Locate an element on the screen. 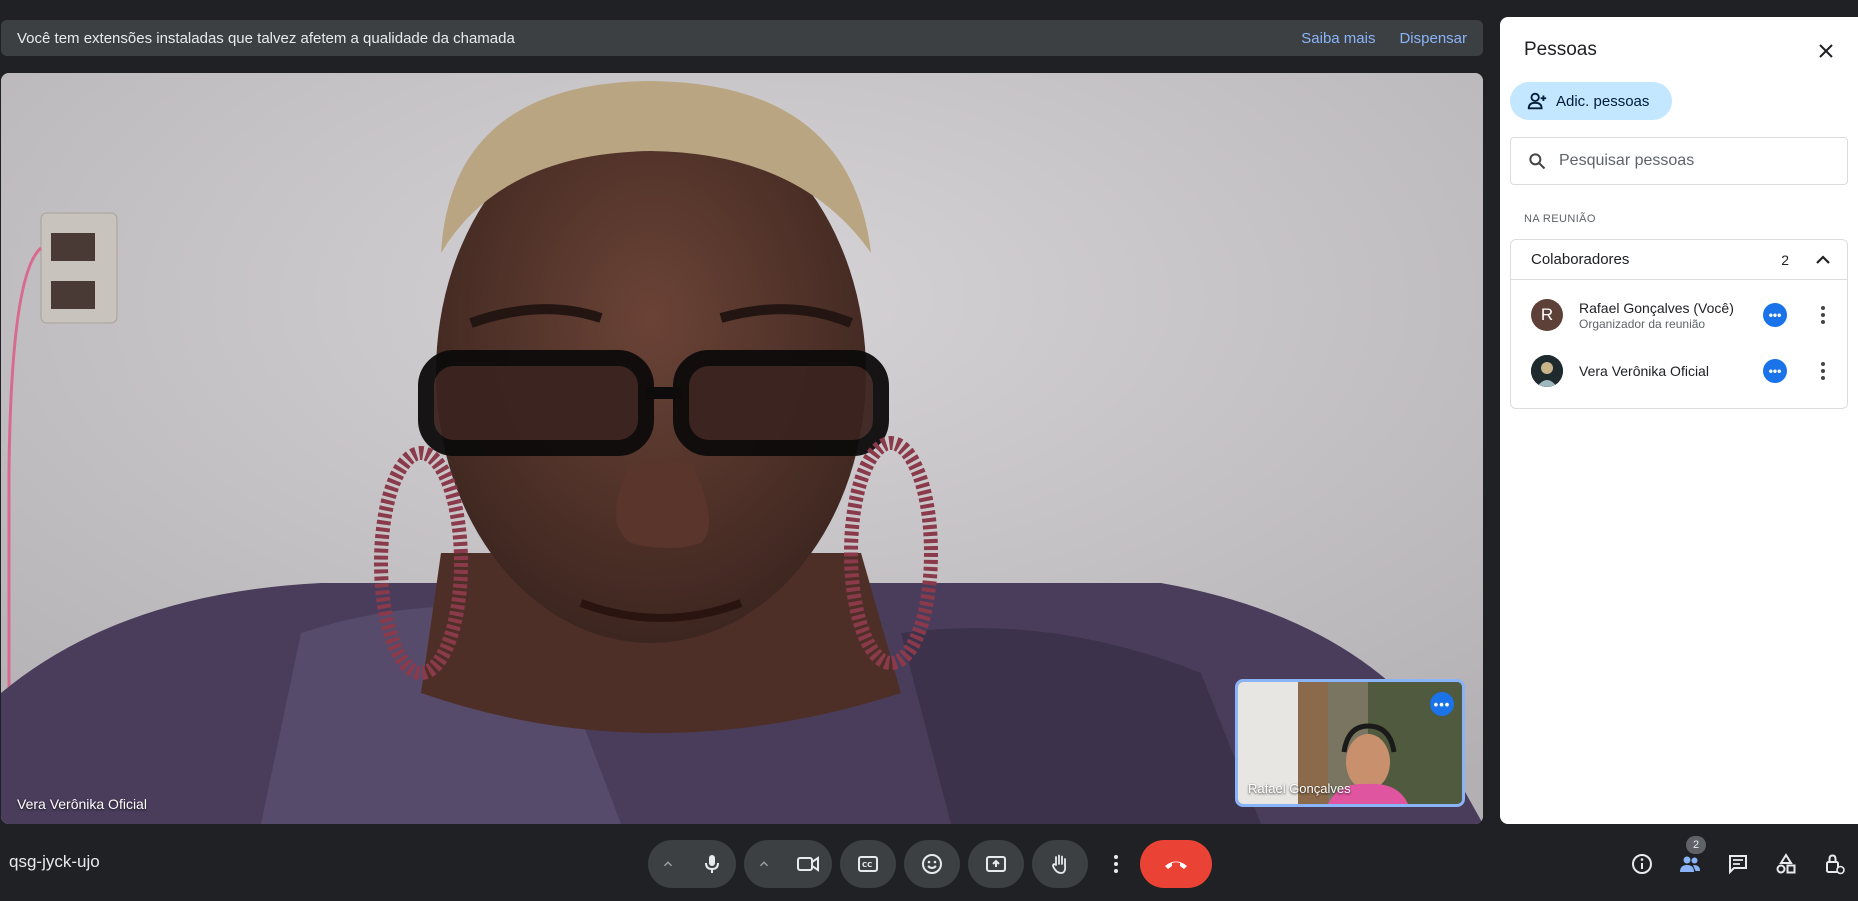 The image size is (1858, 901). add-people-button: Adic. pessoas is located at coordinates (1591, 101).